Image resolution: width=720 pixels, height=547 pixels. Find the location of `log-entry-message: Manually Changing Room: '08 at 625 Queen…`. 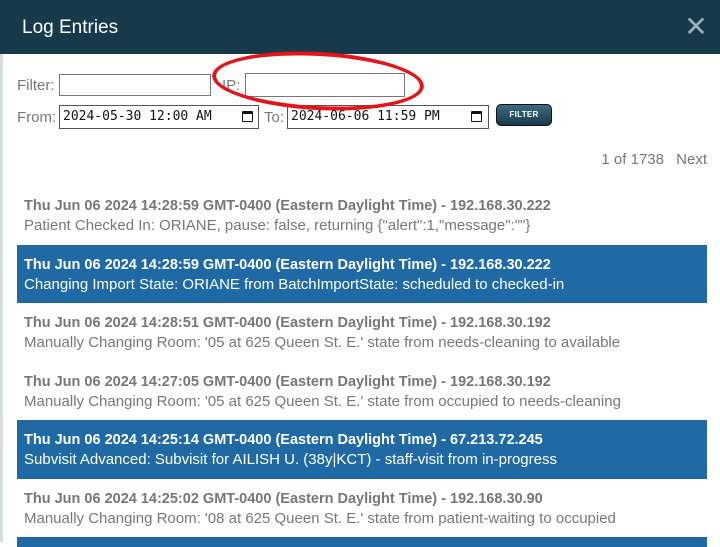

log-entry-message: Manually Changing Room: '08 at 625 Queen… is located at coordinates (320, 518).